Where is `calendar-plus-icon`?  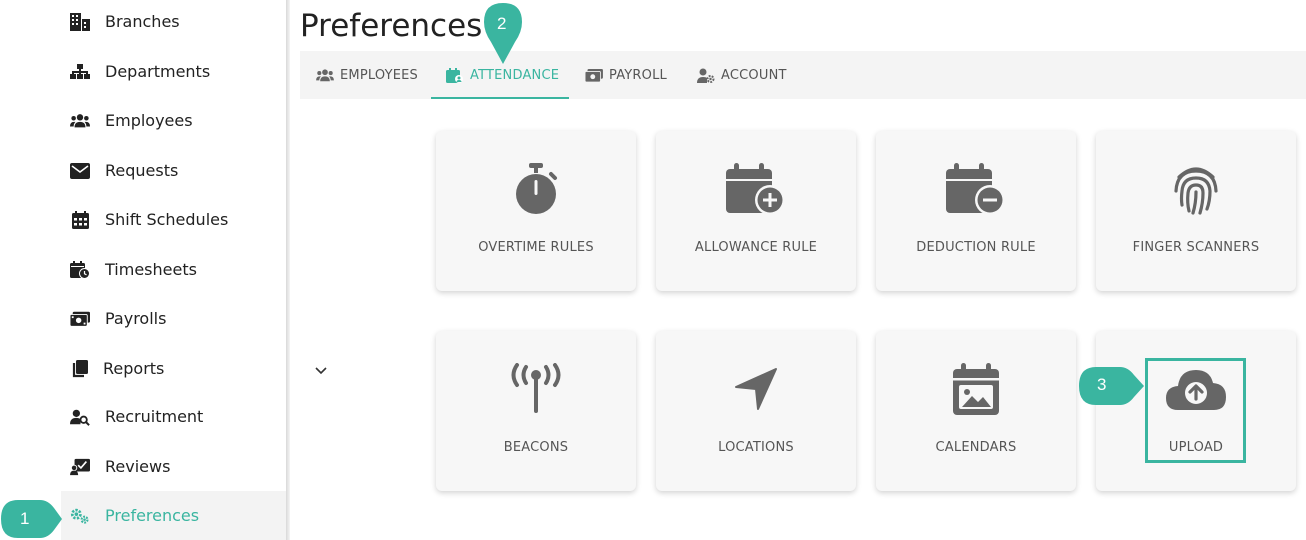
calendar-plus-icon is located at coordinates (756, 189).